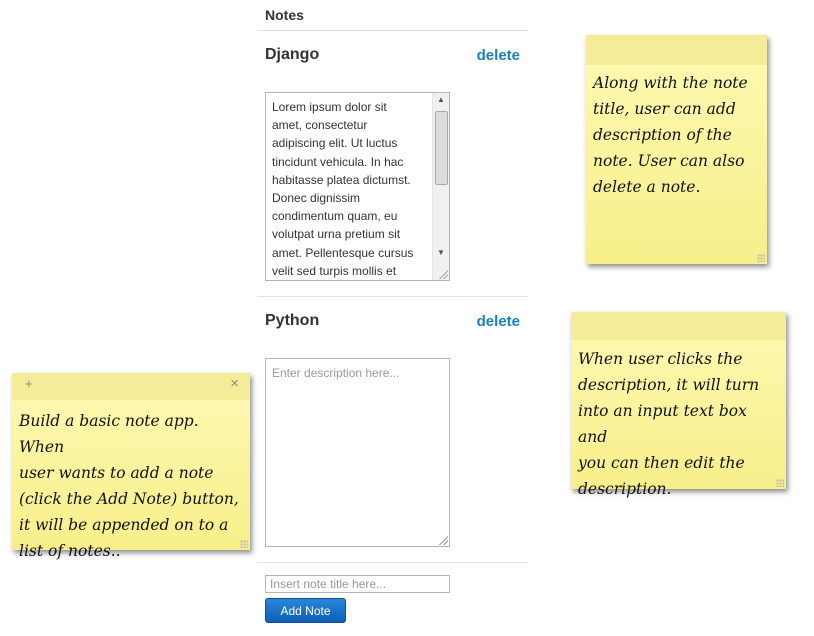 This screenshot has height=636, width=814. I want to click on textarea-scrollbar: ▲ ▼, so click(440, 186).